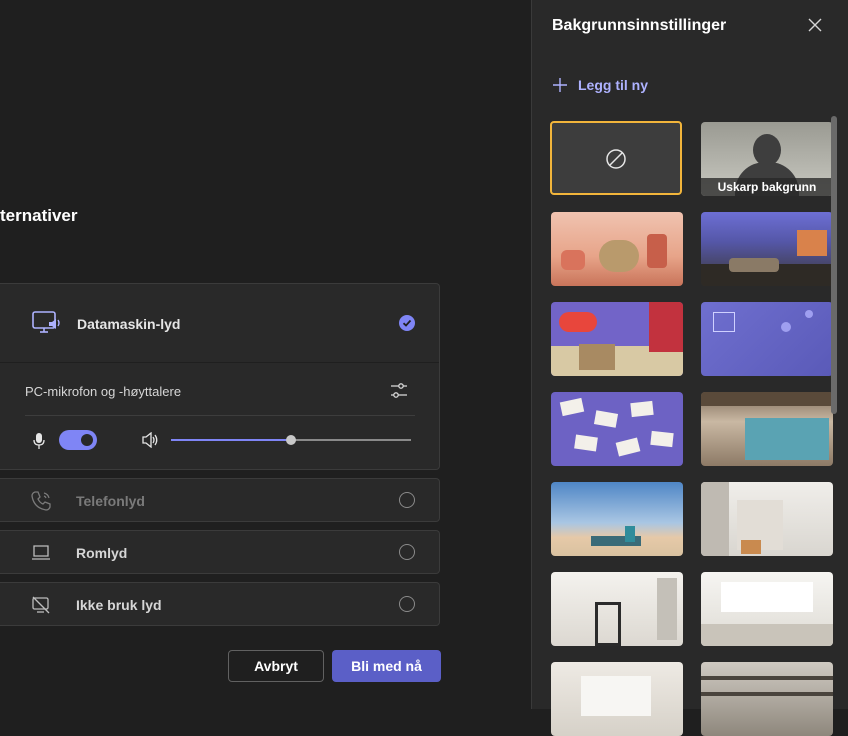  I want to click on no-audio-icon, so click(41, 607).